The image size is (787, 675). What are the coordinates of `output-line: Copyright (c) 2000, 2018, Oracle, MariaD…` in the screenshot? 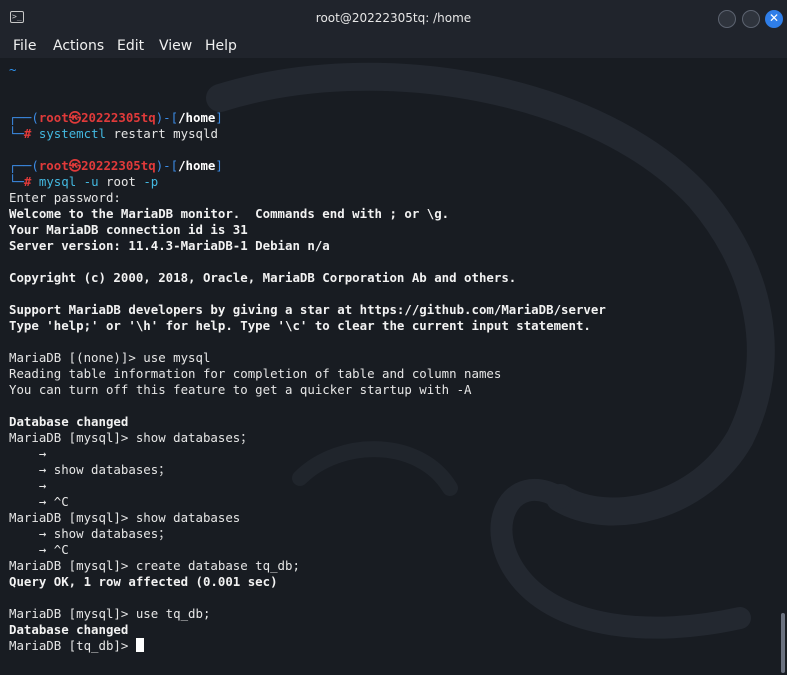 It's located at (263, 277).